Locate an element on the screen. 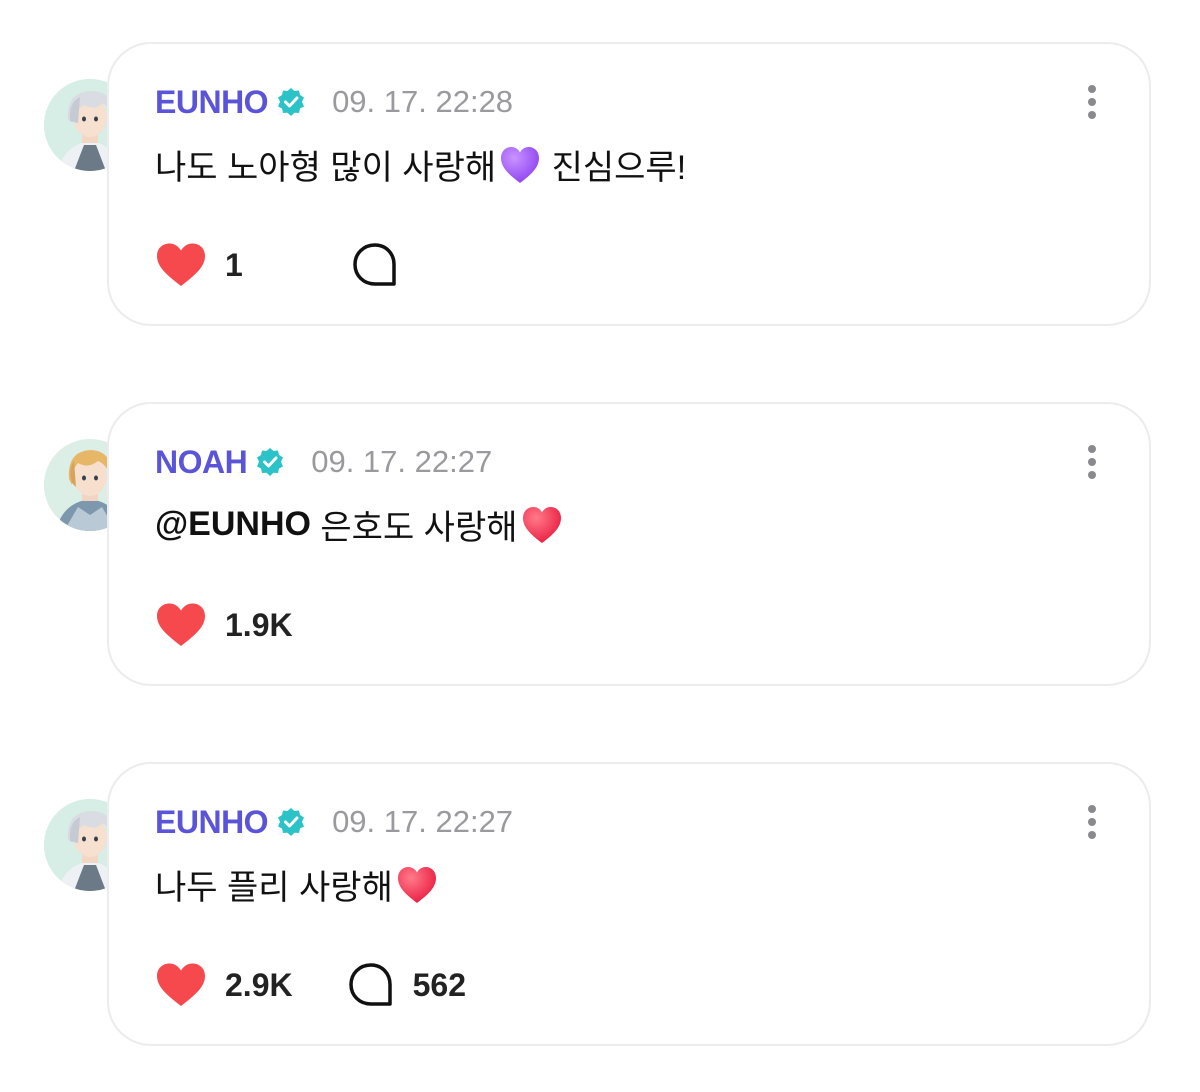 This screenshot has width=1200, height=1092. comment-actions: 2.9K 562 is located at coordinates (310, 985).